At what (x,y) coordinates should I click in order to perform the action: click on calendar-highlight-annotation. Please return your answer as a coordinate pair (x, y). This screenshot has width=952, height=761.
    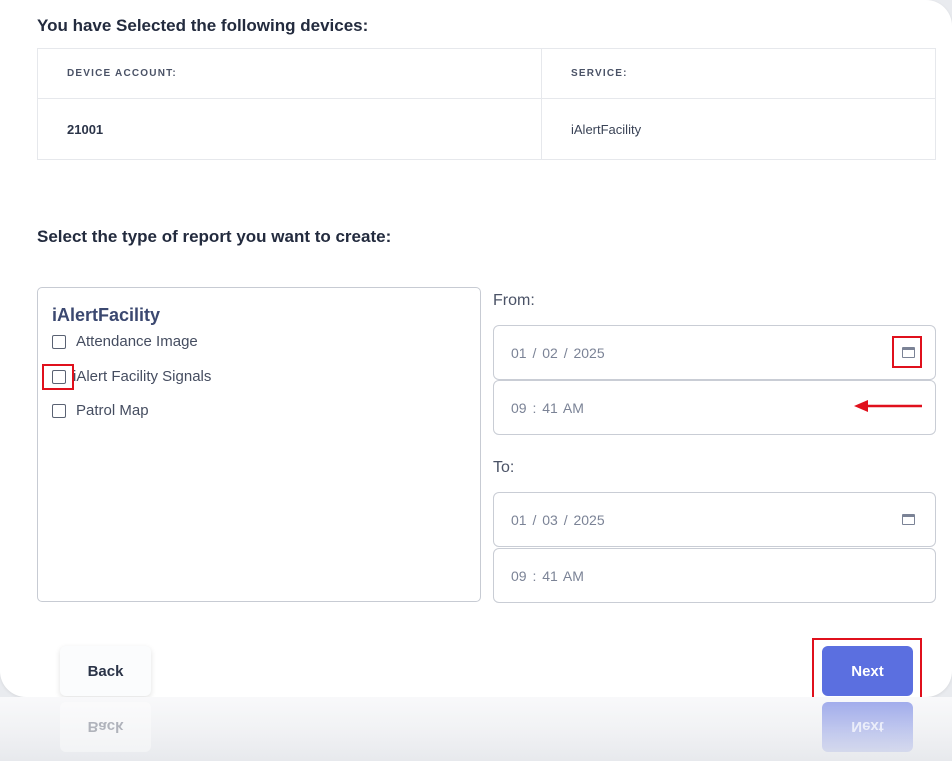
    Looking at the image, I should click on (907, 352).